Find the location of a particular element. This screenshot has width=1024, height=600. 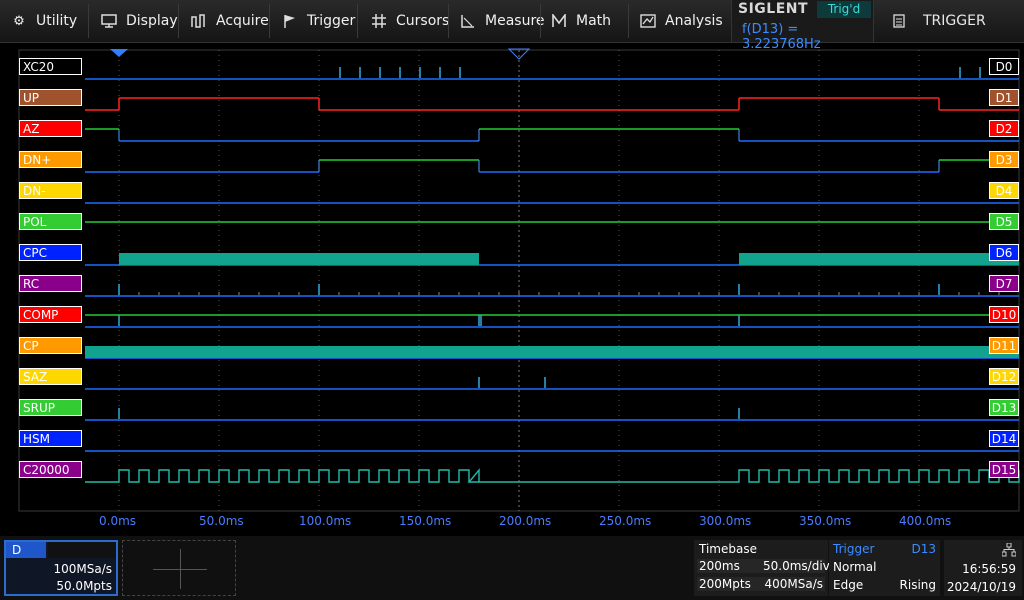

channel-label-d14: HSM is located at coordinates (50, 438).